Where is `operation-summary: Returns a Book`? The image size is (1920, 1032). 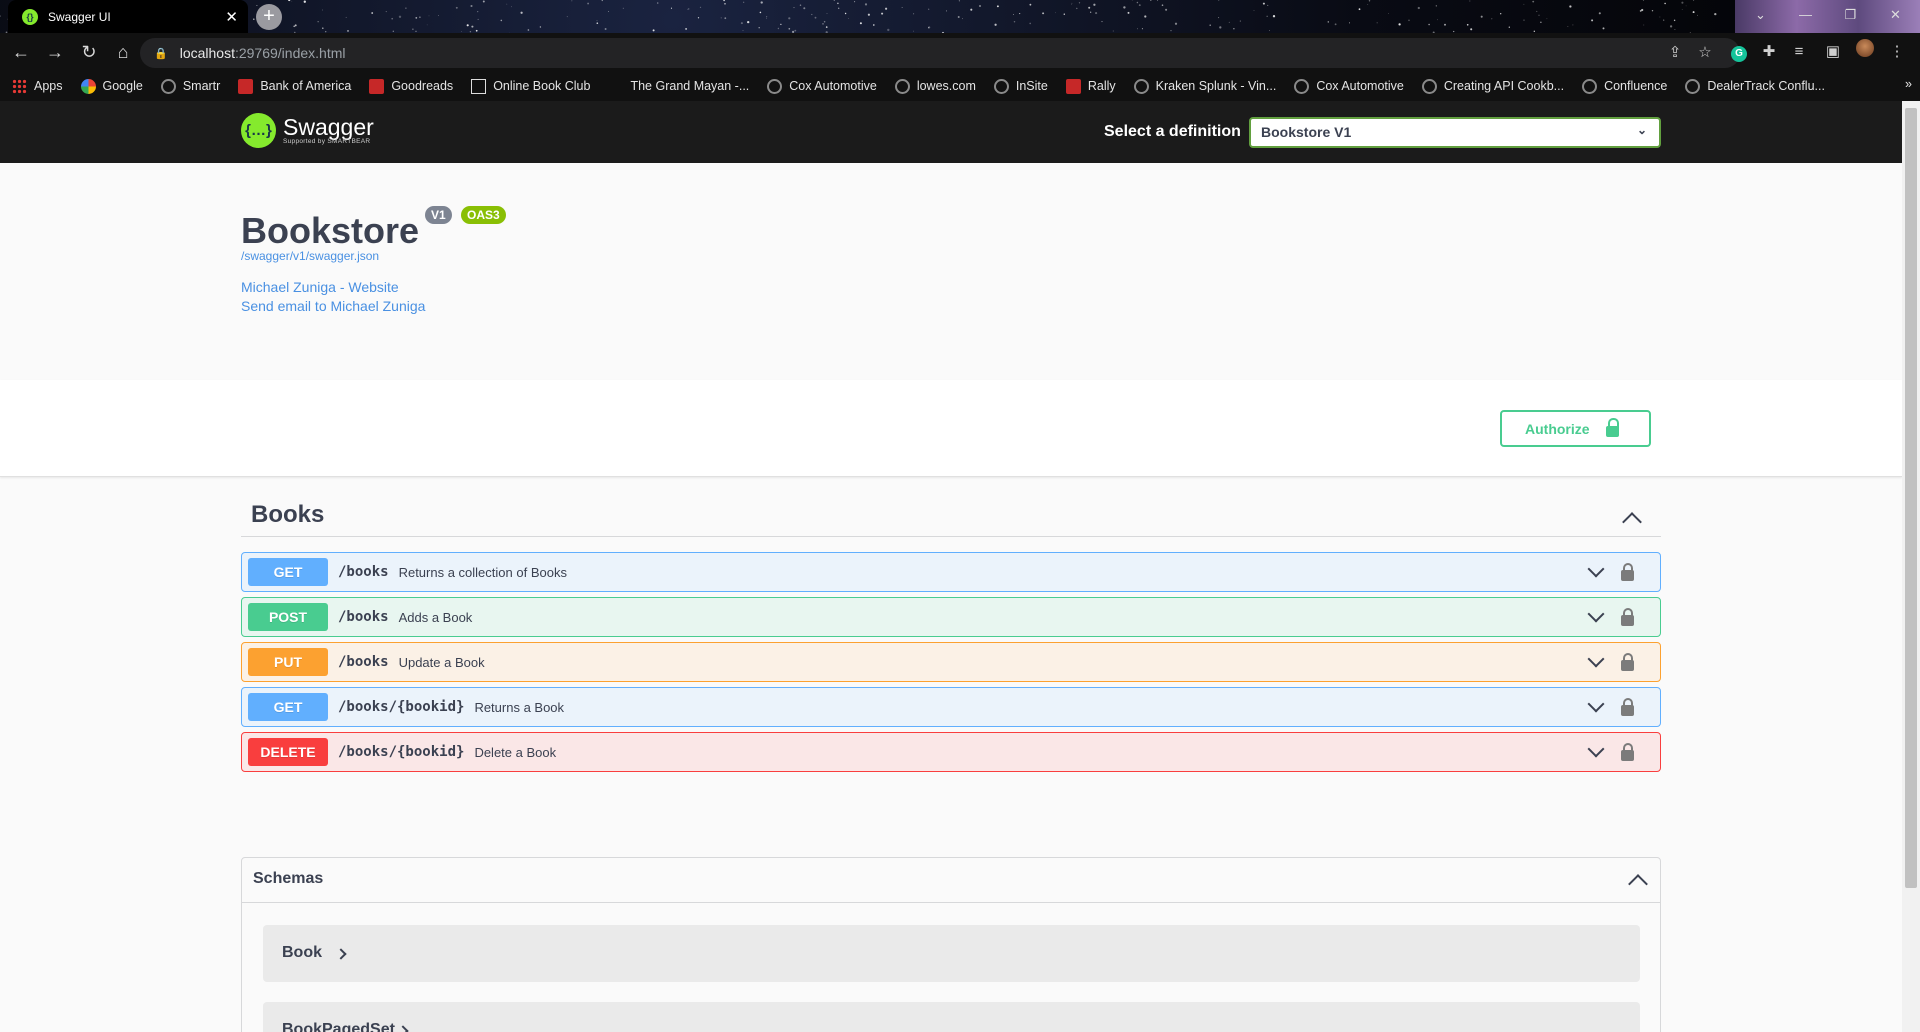
operation-summary: Returns a Book is located at coordinates (519, 707).